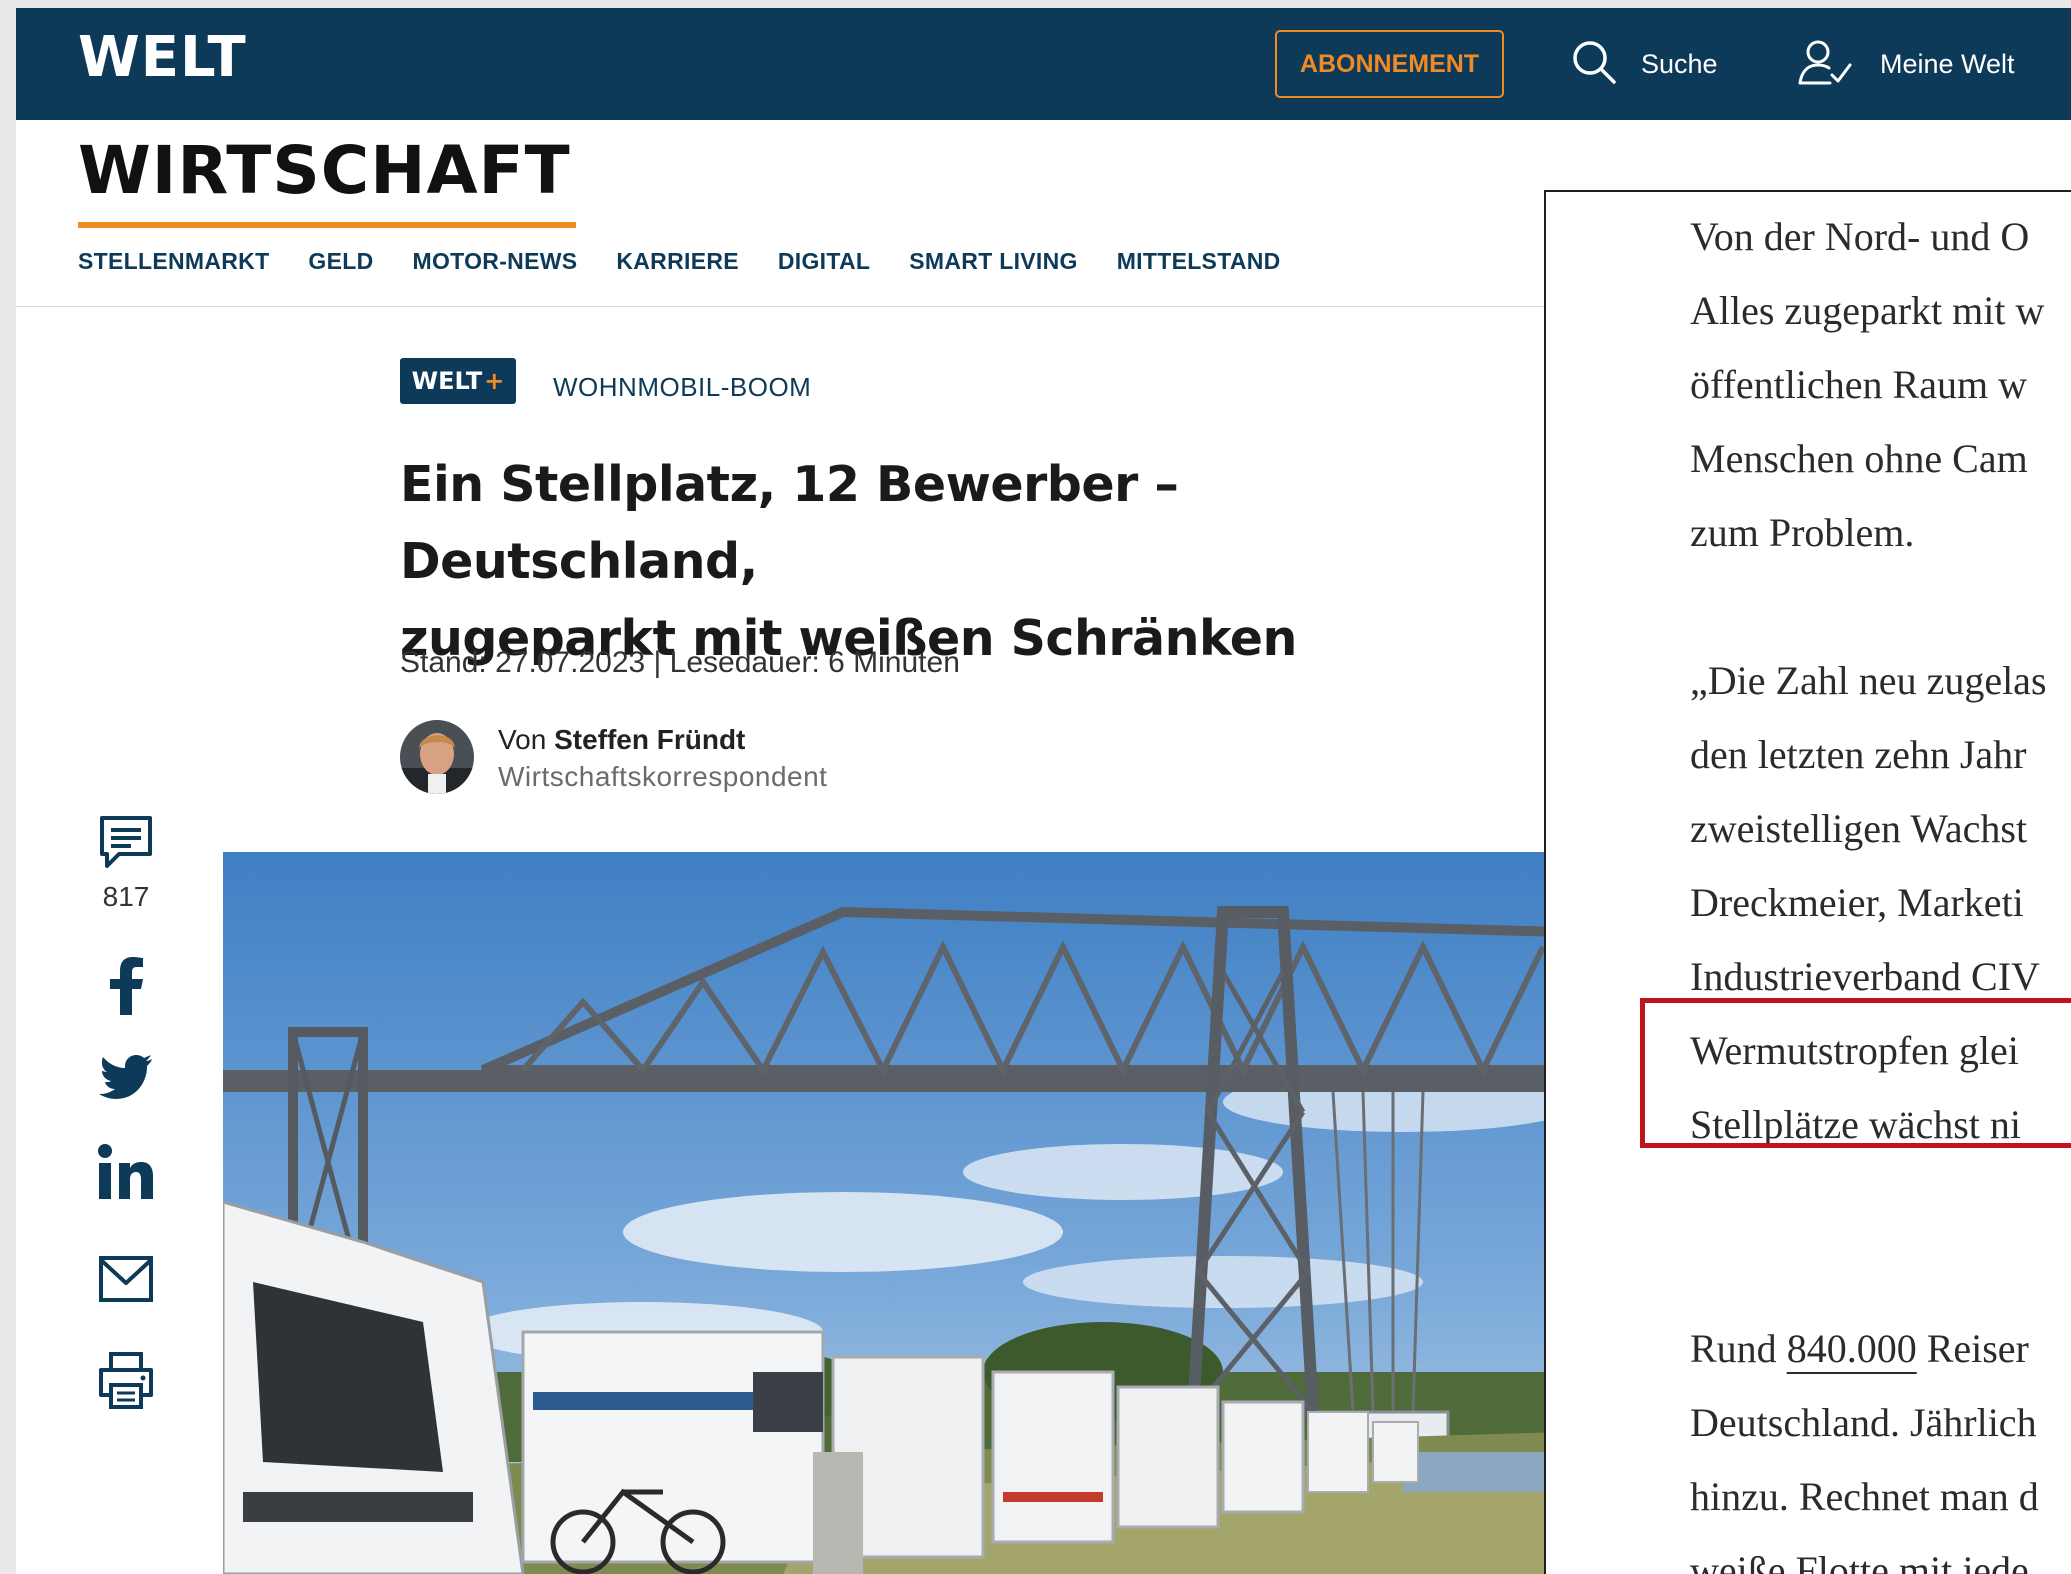 The height and width of the screenshot is (1574, 2071). What do you see at coordinates (649, 739) in the screenshot?
I see `author-name-link: Steffen Fründt` at bounding box center [649, 739].